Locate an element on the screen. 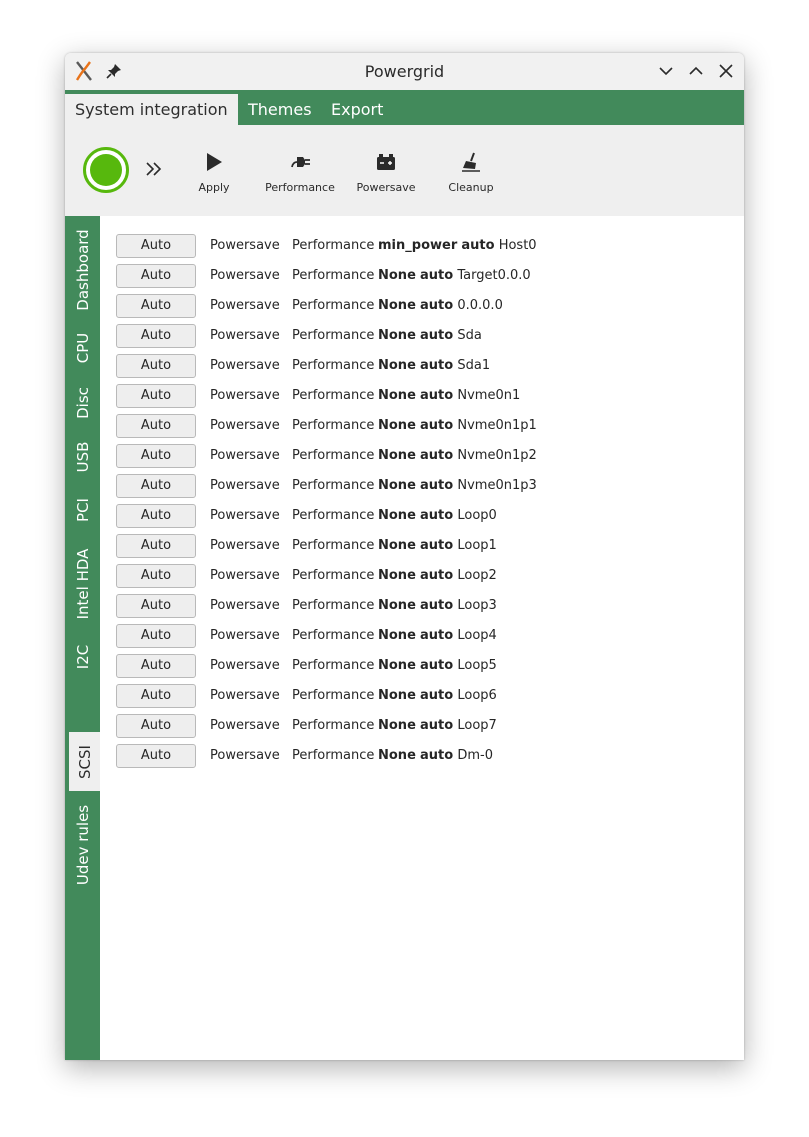  performance-button: Performance is located at coordinates (300, 170).